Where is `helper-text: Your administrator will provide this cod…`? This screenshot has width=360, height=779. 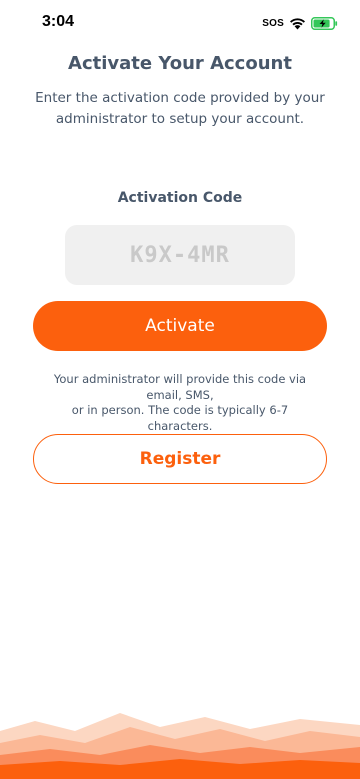
helper-text: Your administrator will provide this cod… is located at coordinates (180, 403).